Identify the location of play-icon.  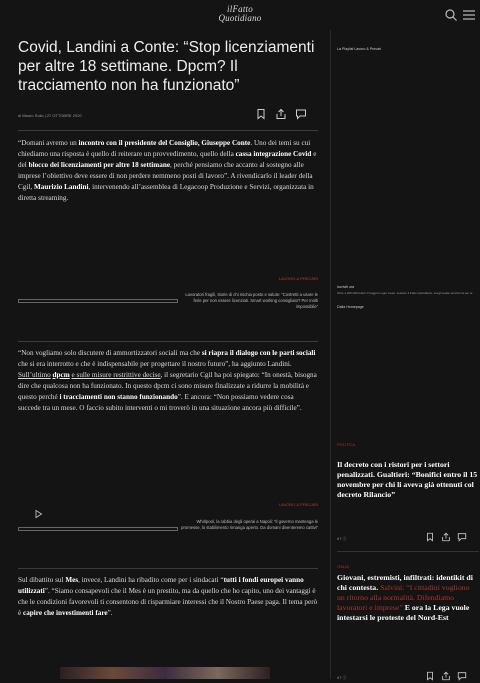
(38, 514).